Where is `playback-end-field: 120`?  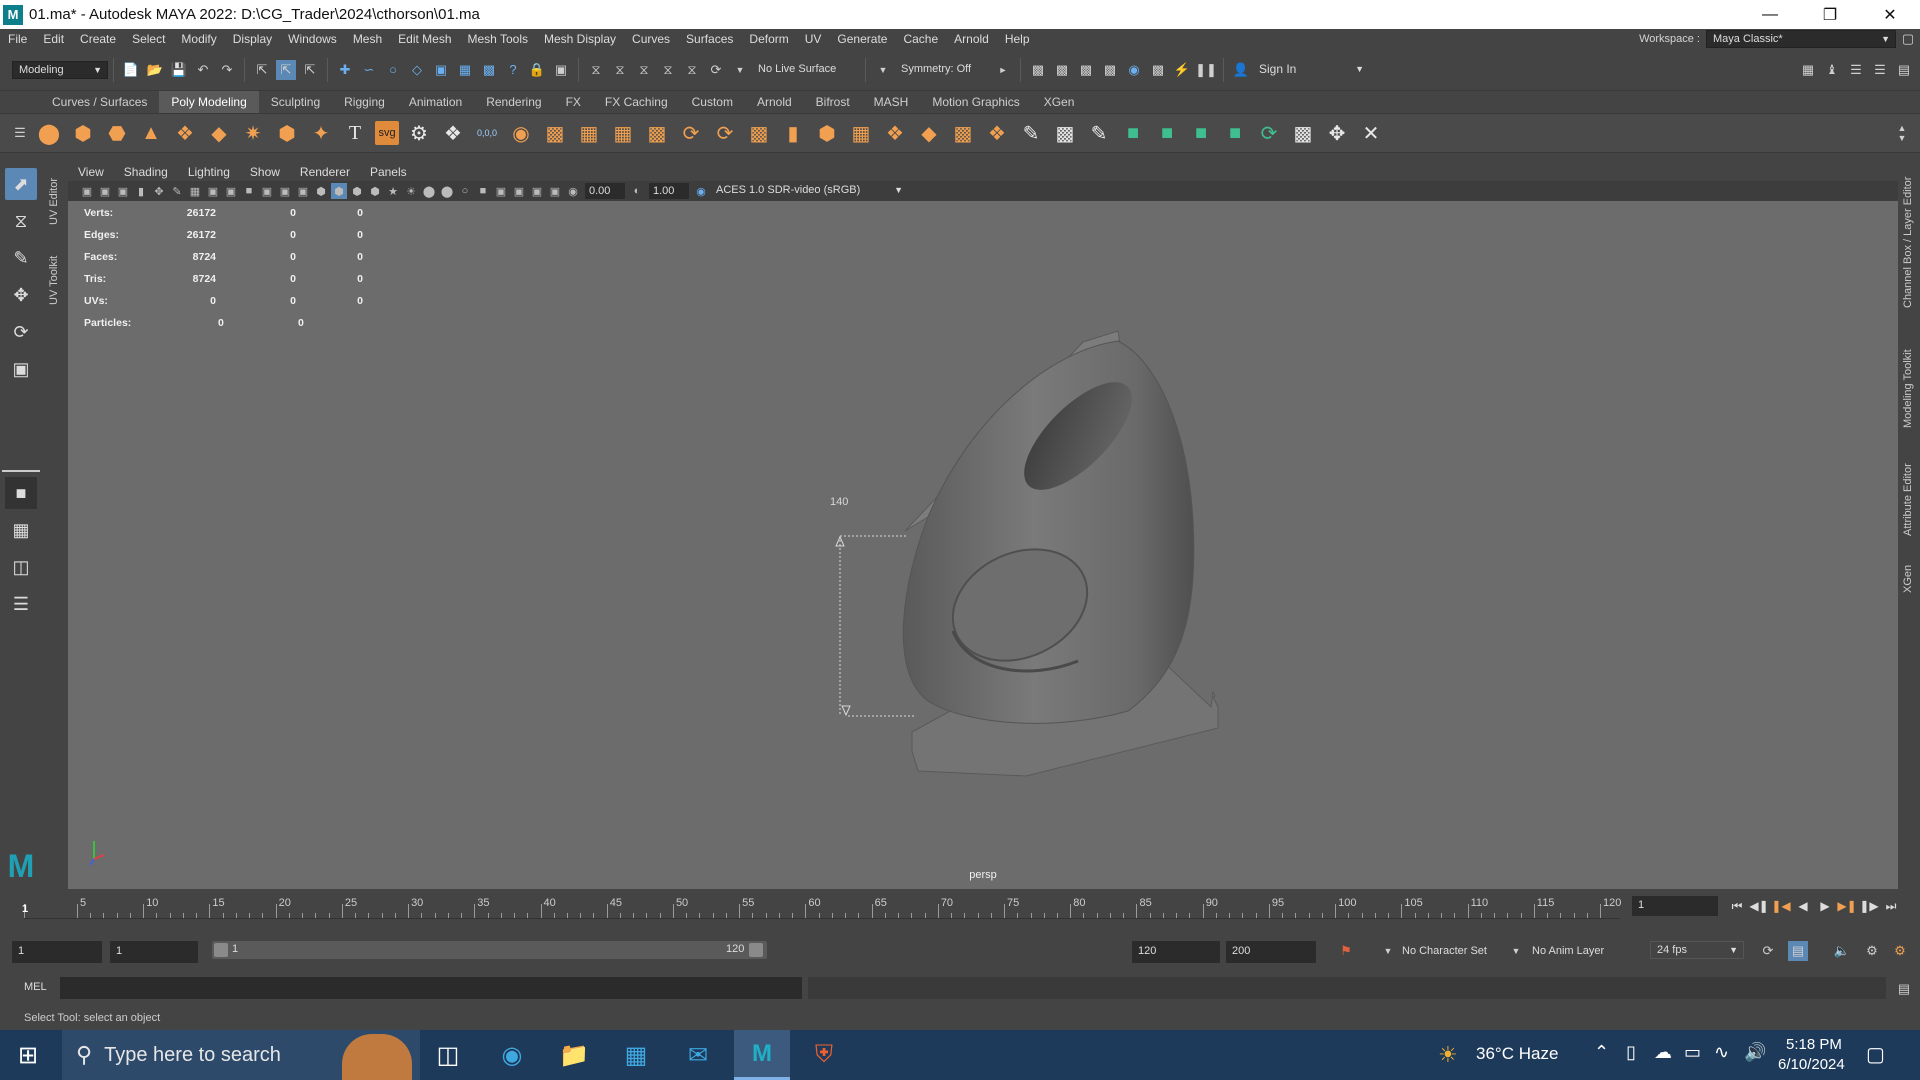 playback-end-field: 120 is located at coordinates (1176, 952).